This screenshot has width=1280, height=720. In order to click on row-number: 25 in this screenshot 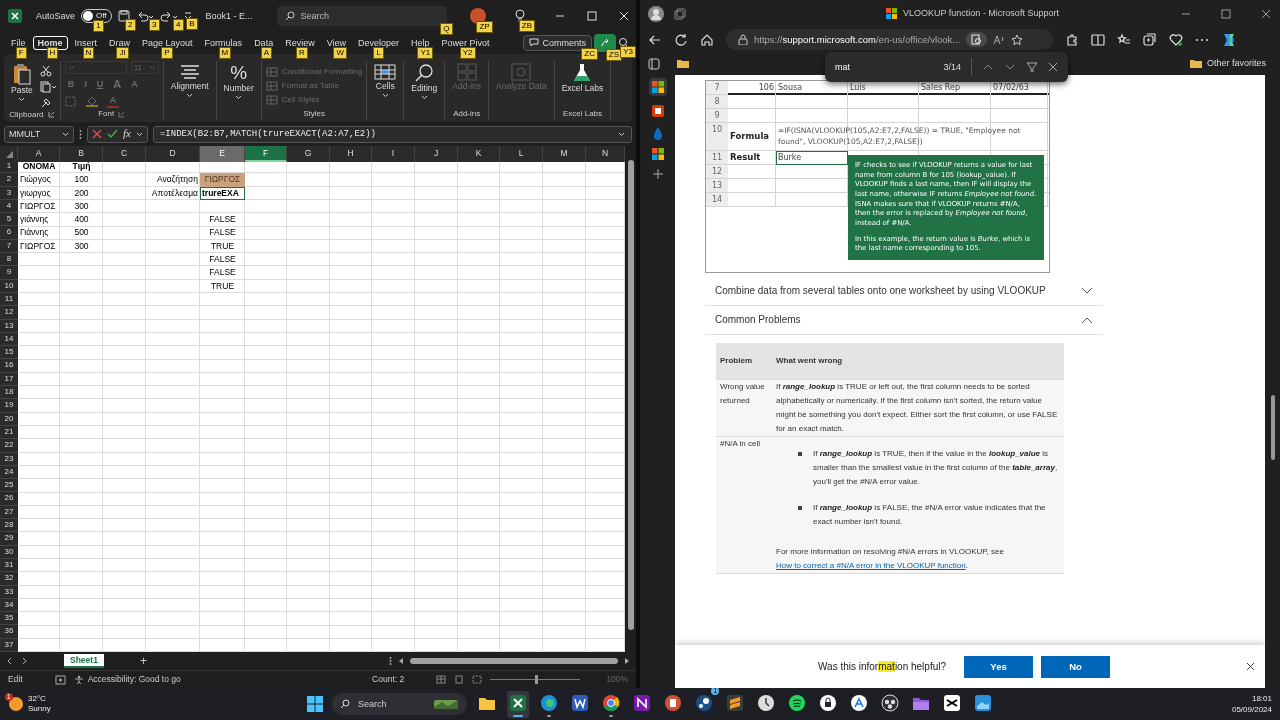, I will do `click(9, 486)`.